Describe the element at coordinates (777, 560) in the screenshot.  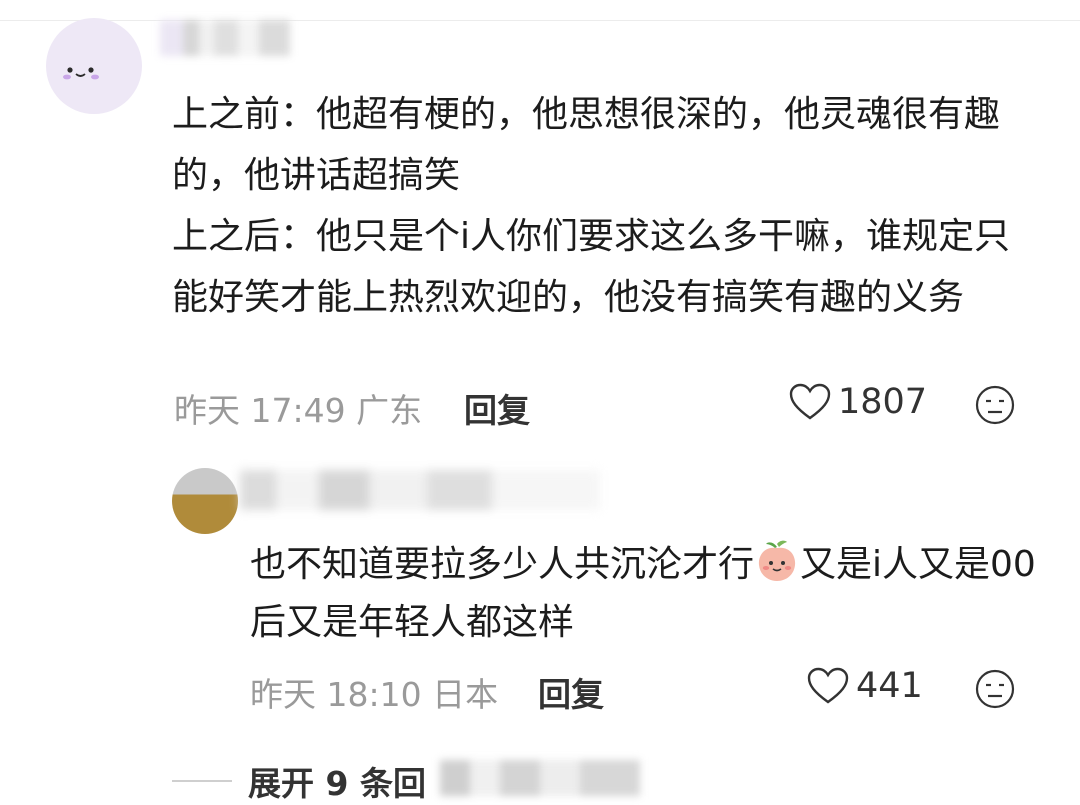
I see `peach-emoji-icon` at that location.